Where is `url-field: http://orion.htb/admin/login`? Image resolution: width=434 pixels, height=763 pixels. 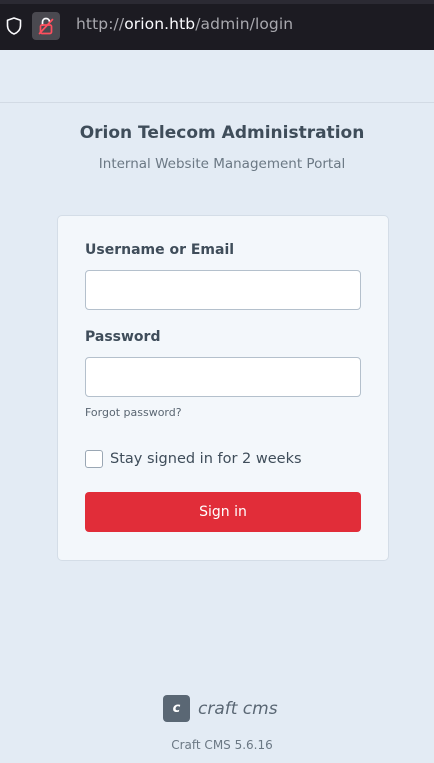
url-field: http://orion.htb/admin/login is located at coordinates (184, 24).